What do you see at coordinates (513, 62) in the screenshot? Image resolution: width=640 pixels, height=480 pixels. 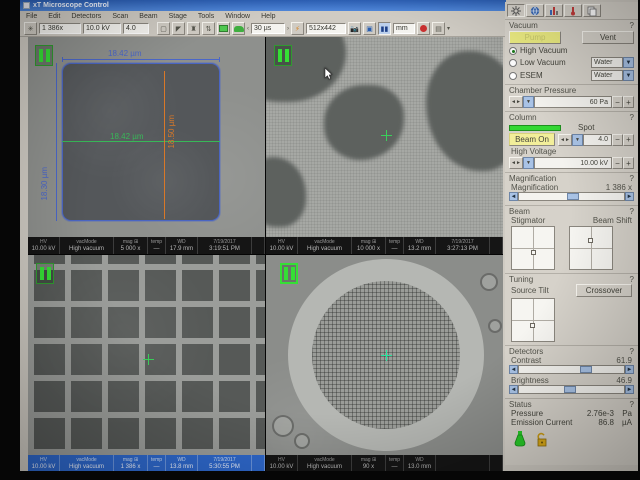 I see `radio-low-vacuum` at bounding box center [513, 62].